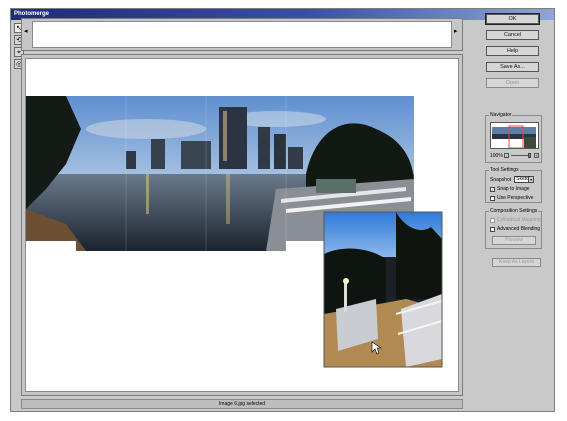 Image resolution: width=567 pixels, height=421 pixels. What do you see at coordinates (512, 35) in the screenshot?
I see `cancel-button: Cancel` at bounding box center [512, 35].